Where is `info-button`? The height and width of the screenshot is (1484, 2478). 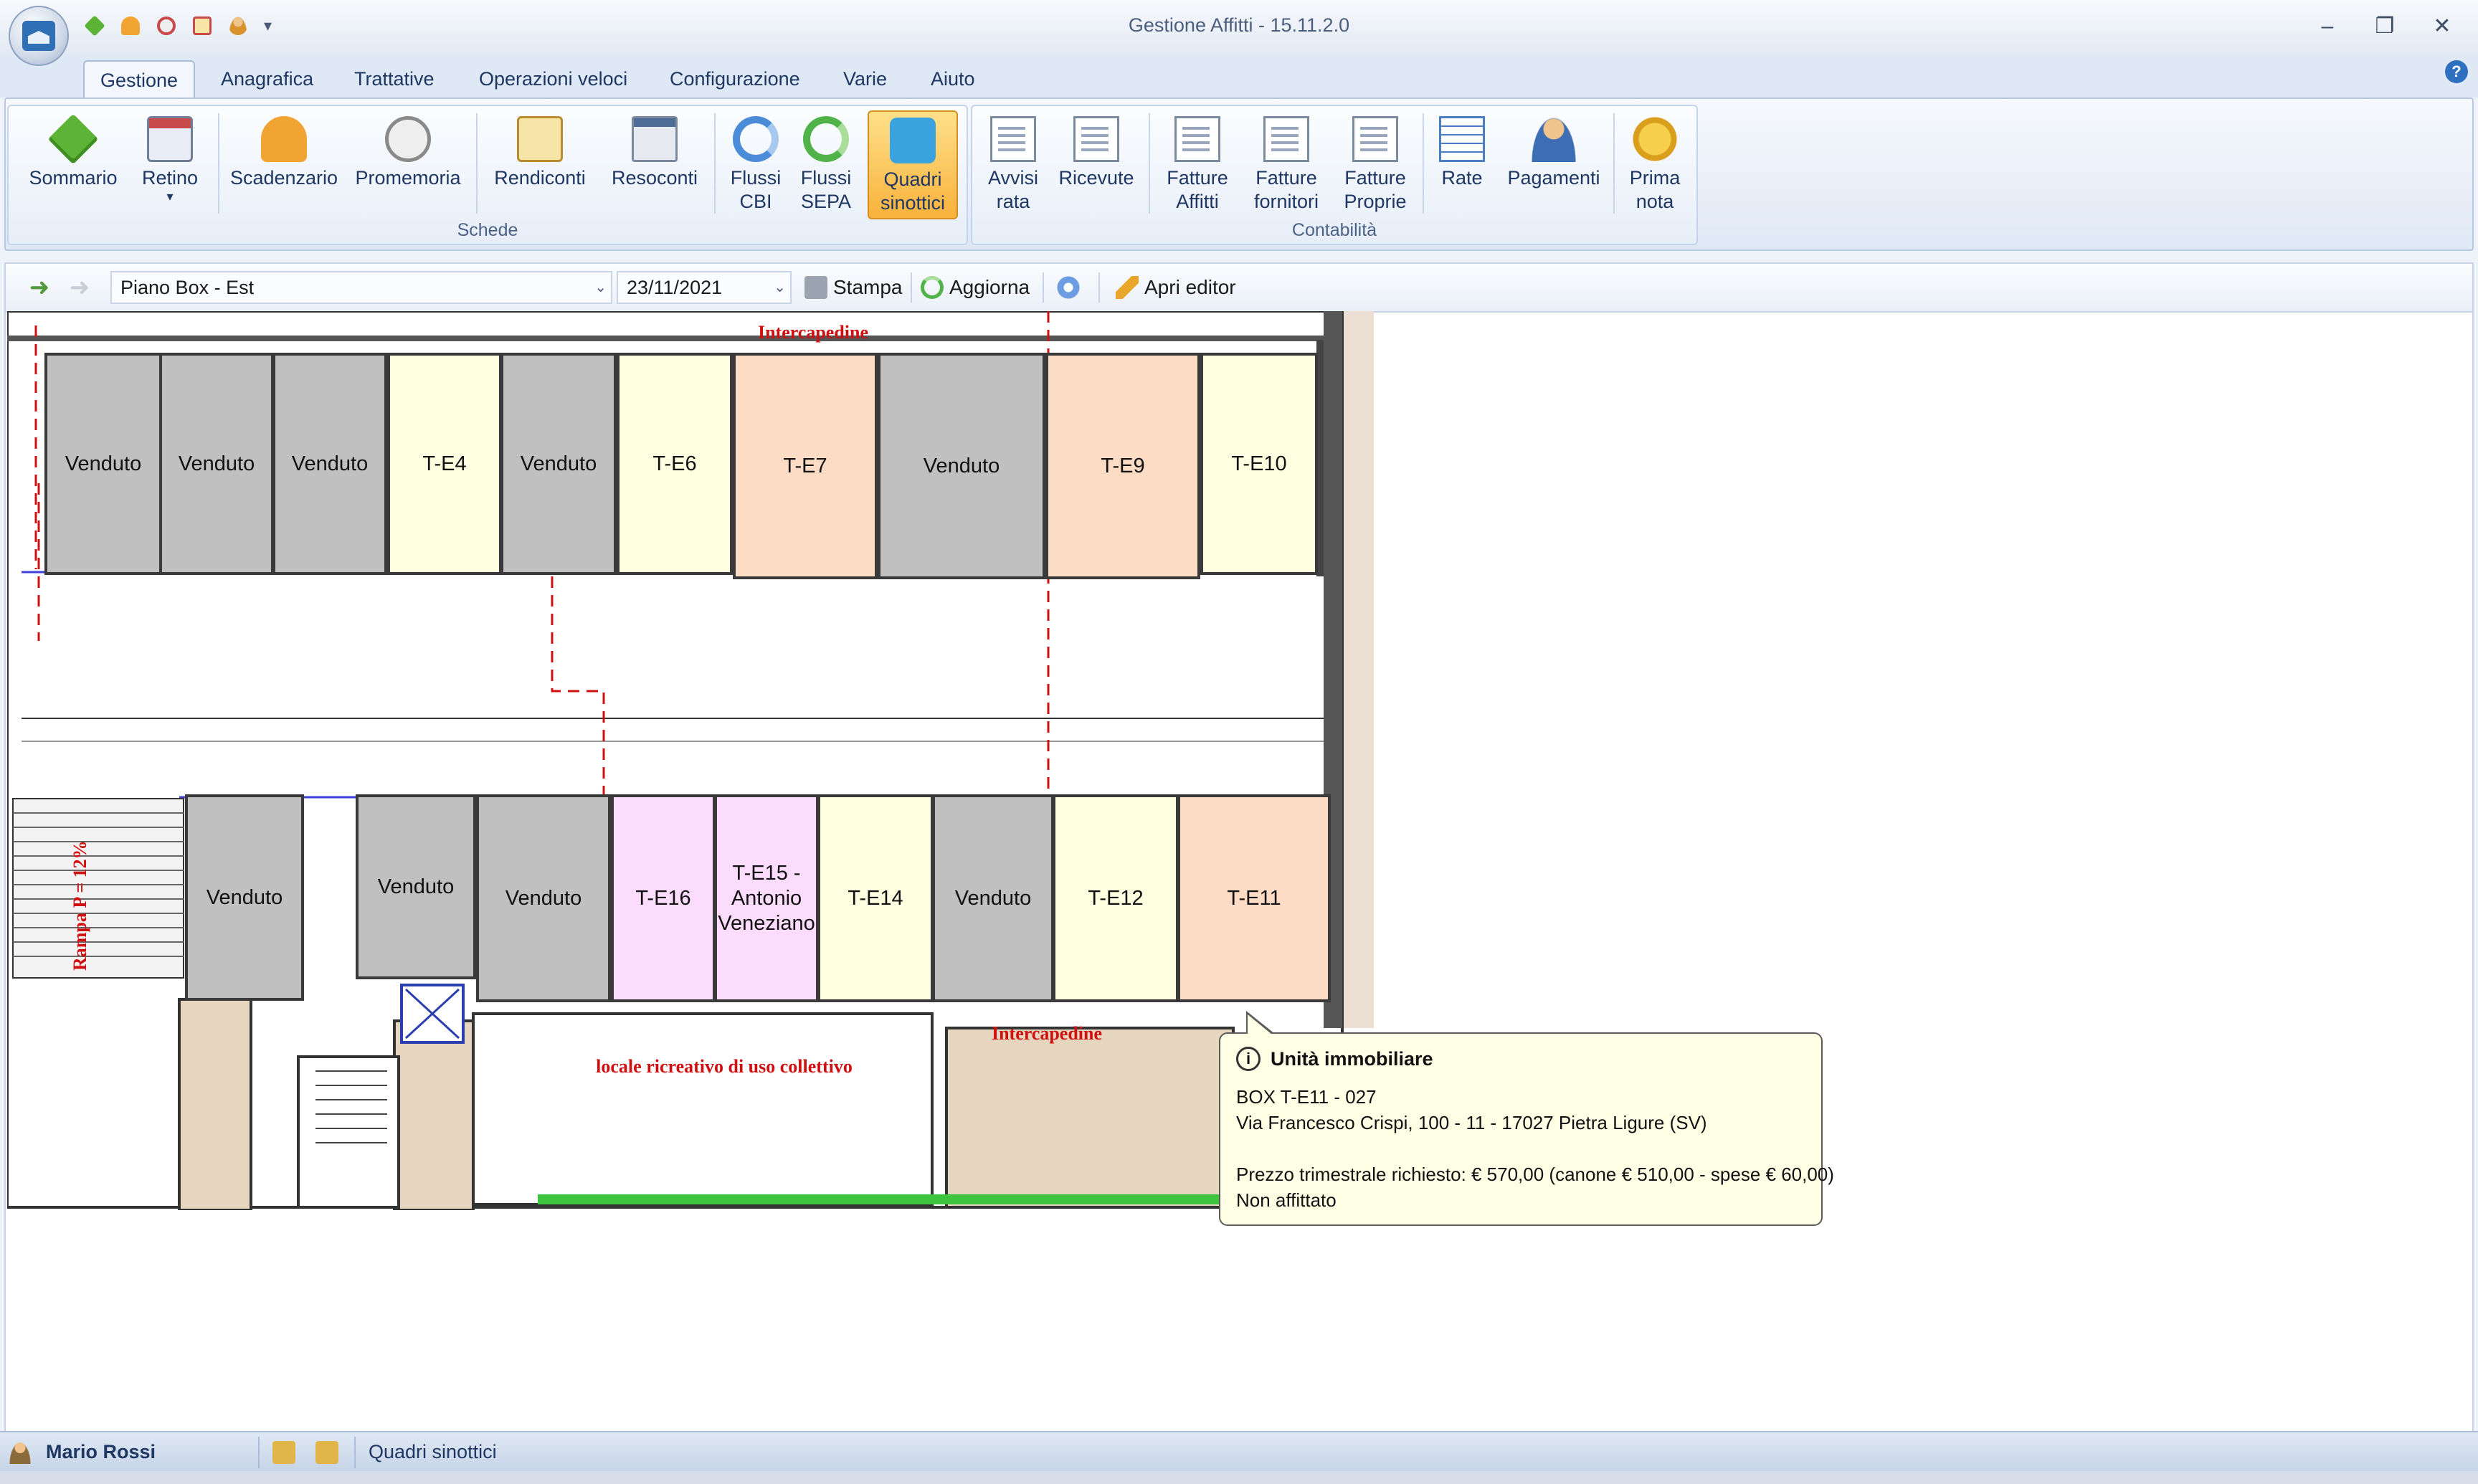 info-button is located at coordinates (1068, 287).